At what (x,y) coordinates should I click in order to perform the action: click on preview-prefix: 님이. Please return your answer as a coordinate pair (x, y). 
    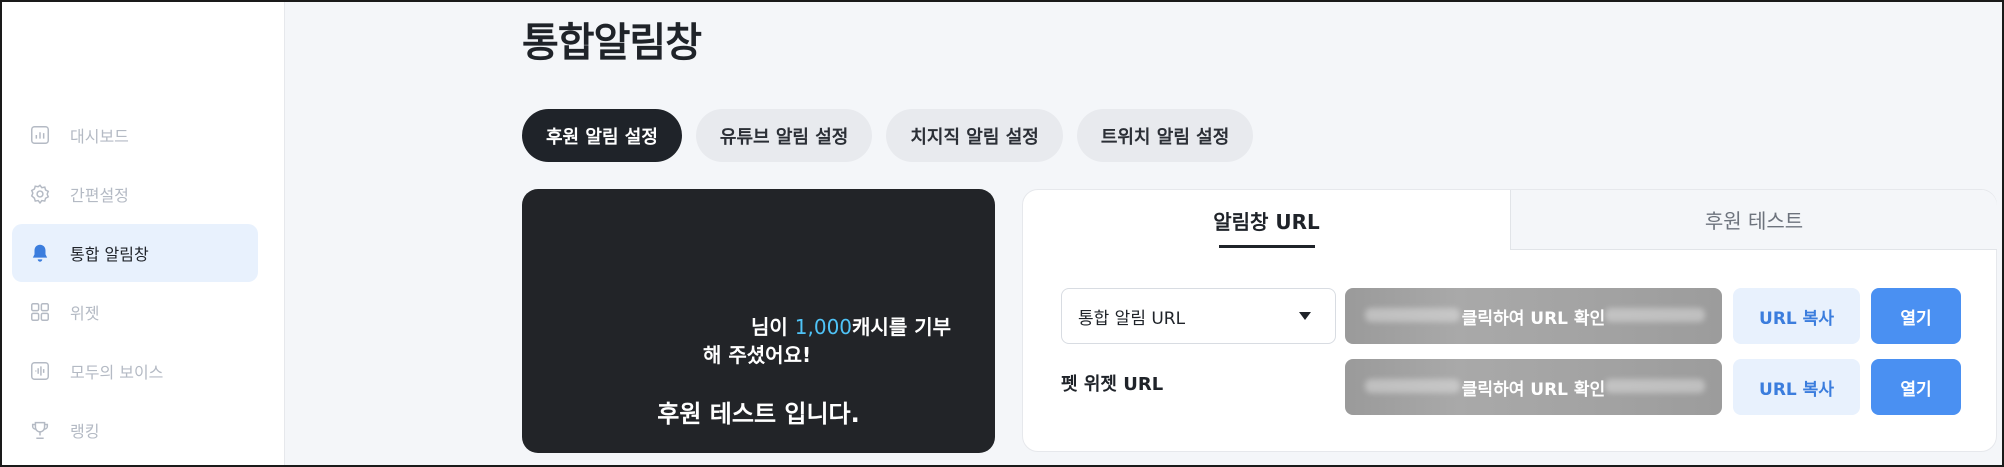
    Looking at the image, I should click on (773, 327).